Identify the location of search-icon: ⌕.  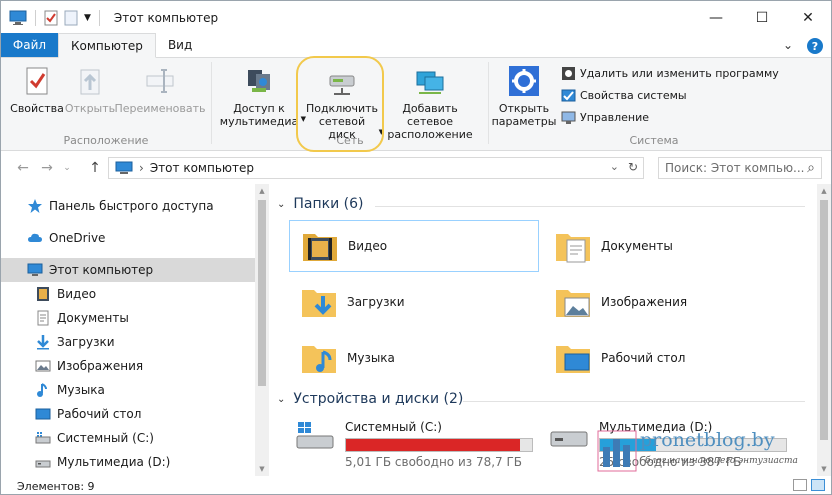
(811, 168).